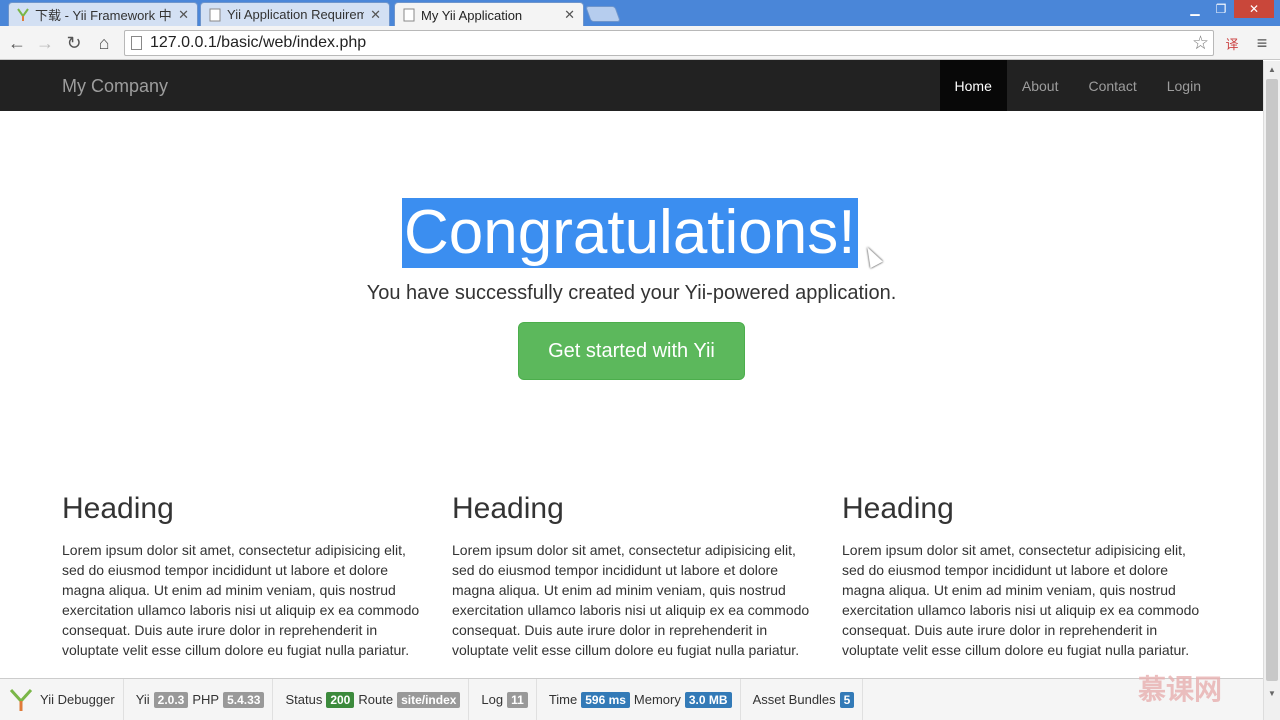 The height and width of the screenshot is (720, 1280). I want to click on mouse-cursor-icon, so click(872, 256).